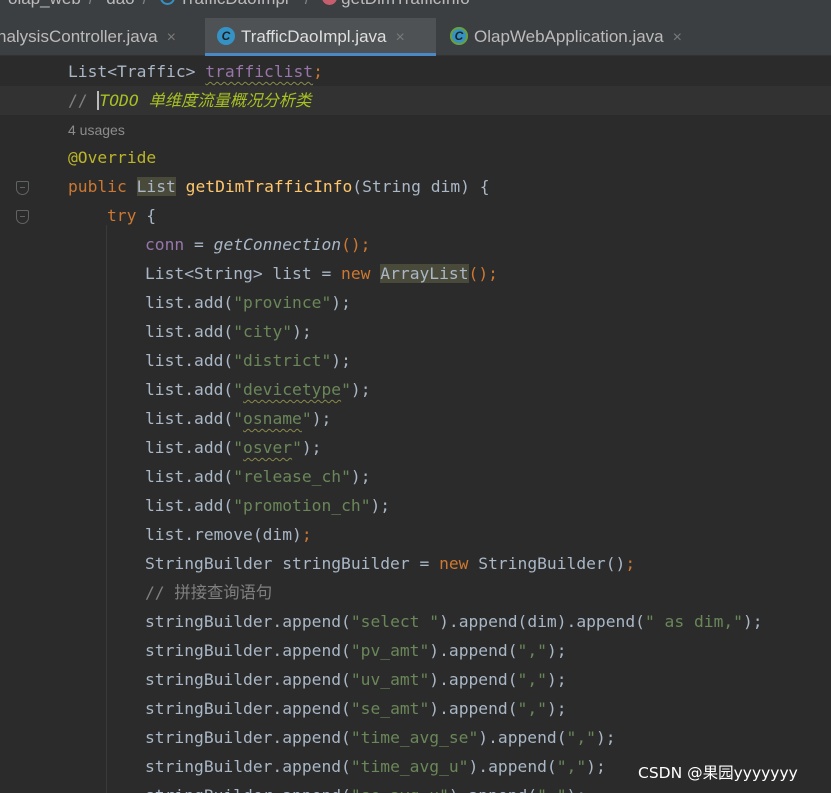 This screenshot has height=793, width=831. Describe the element at coordinates (120, 4) in the screenshot. I see `breadcrumb-item-package: dao` at that location.